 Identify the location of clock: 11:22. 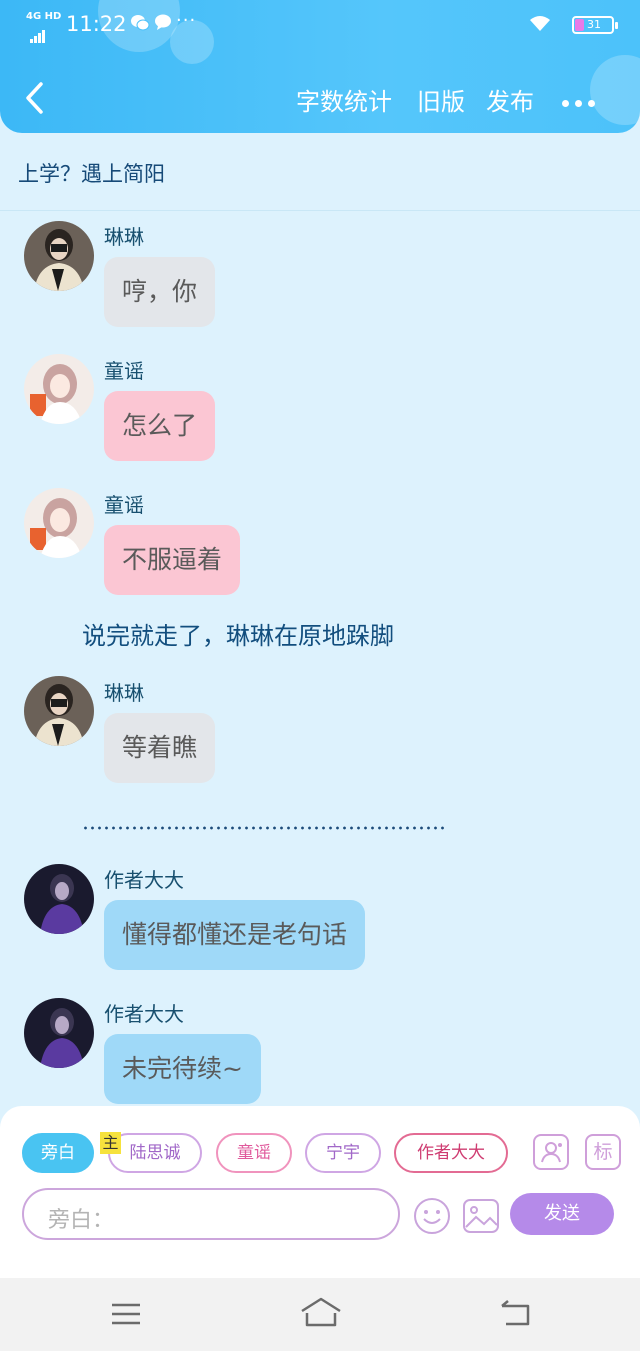
(96, 24).